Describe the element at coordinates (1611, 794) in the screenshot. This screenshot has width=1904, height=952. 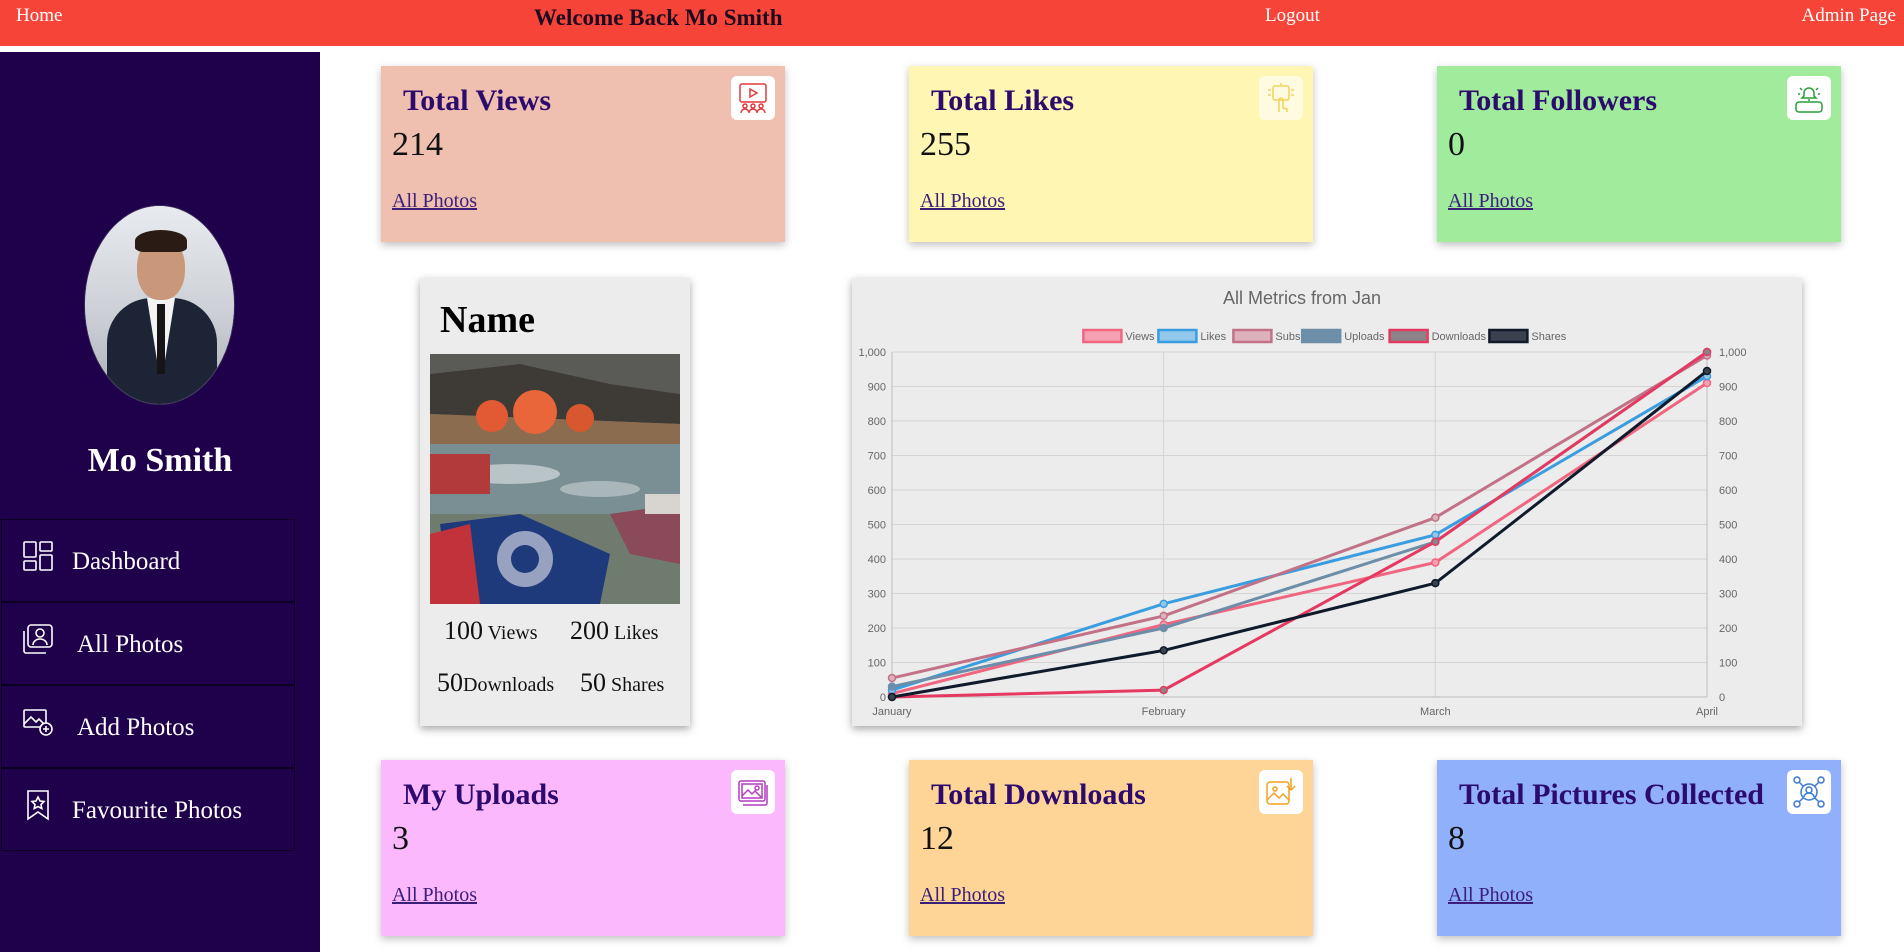
I see `card-title: Total Pictures Collected` at that location.